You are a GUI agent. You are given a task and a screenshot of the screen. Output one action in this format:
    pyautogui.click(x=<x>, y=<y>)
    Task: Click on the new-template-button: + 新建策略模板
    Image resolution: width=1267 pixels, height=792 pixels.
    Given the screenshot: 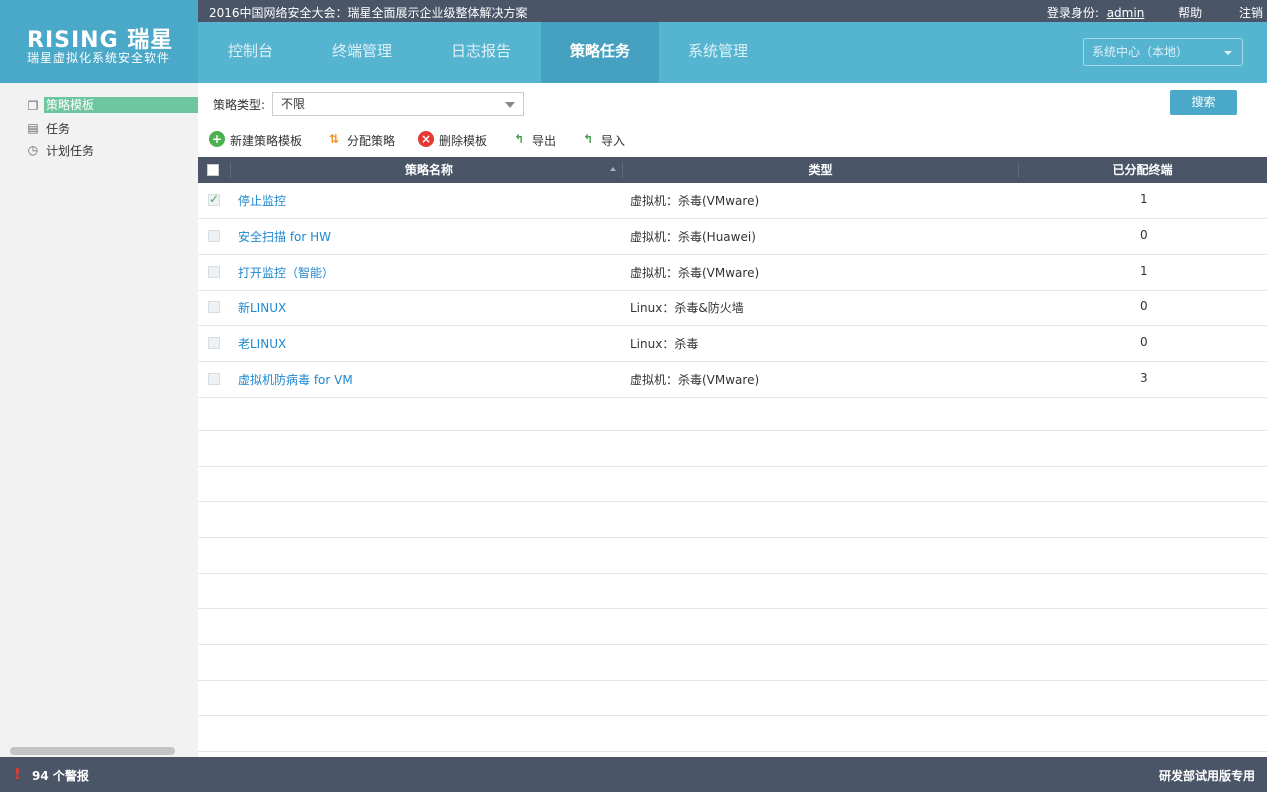 What is the action you would take?
    pyautogui.click(x=259, y=140)
    